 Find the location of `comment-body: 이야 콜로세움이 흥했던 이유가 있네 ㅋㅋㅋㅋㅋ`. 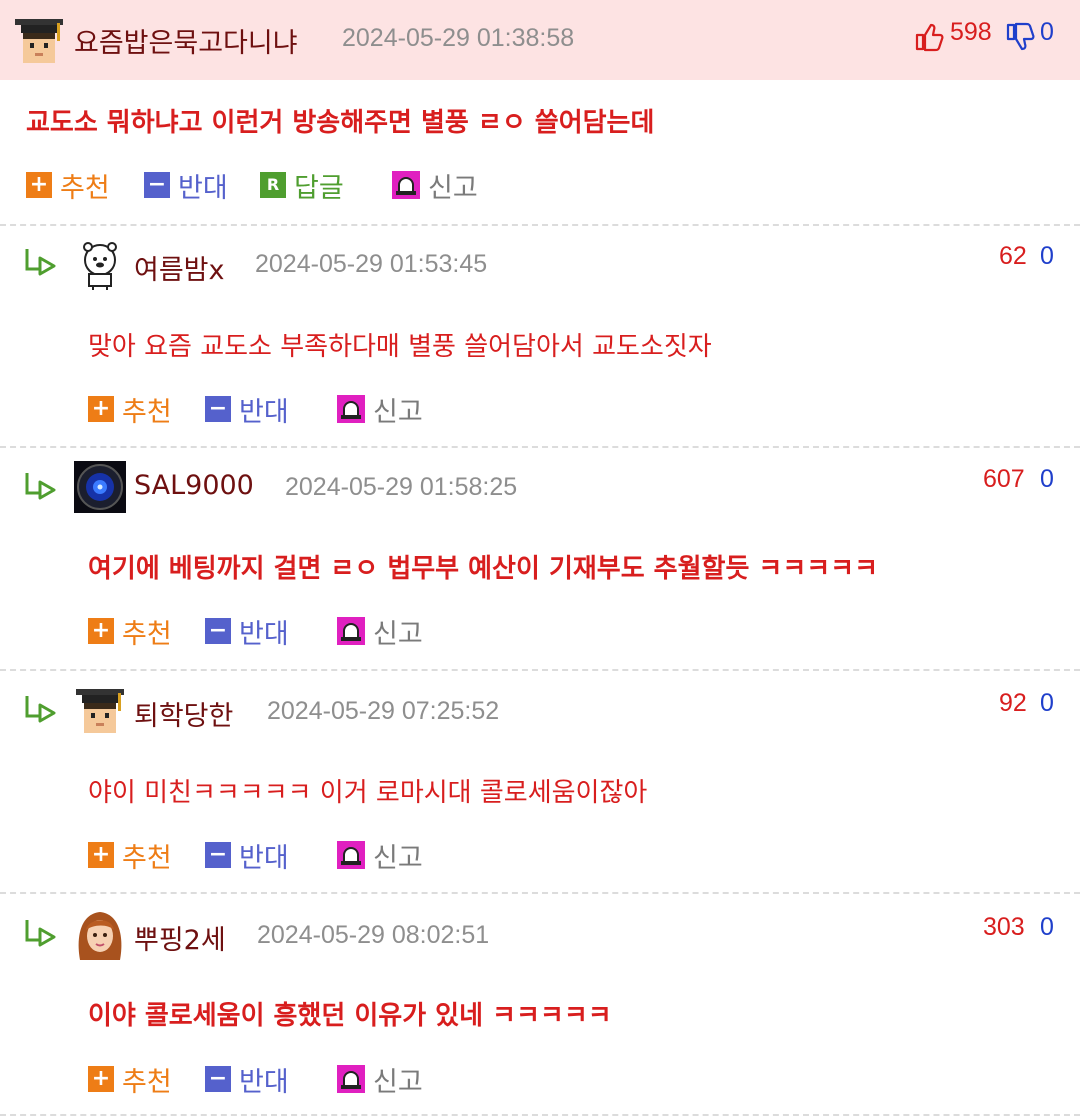

comment-body: 이야 콜로세움이 흥했던 이유가 있네 ㅋㅋㅋㅋㅋ is located at coordinates (350, 1016).